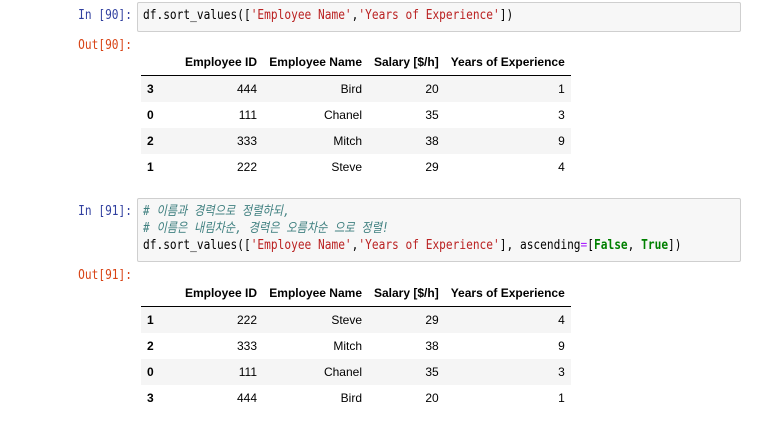 This screenshot has height=422, width=757. I want to click on code-operator: =, so click(584, 245).